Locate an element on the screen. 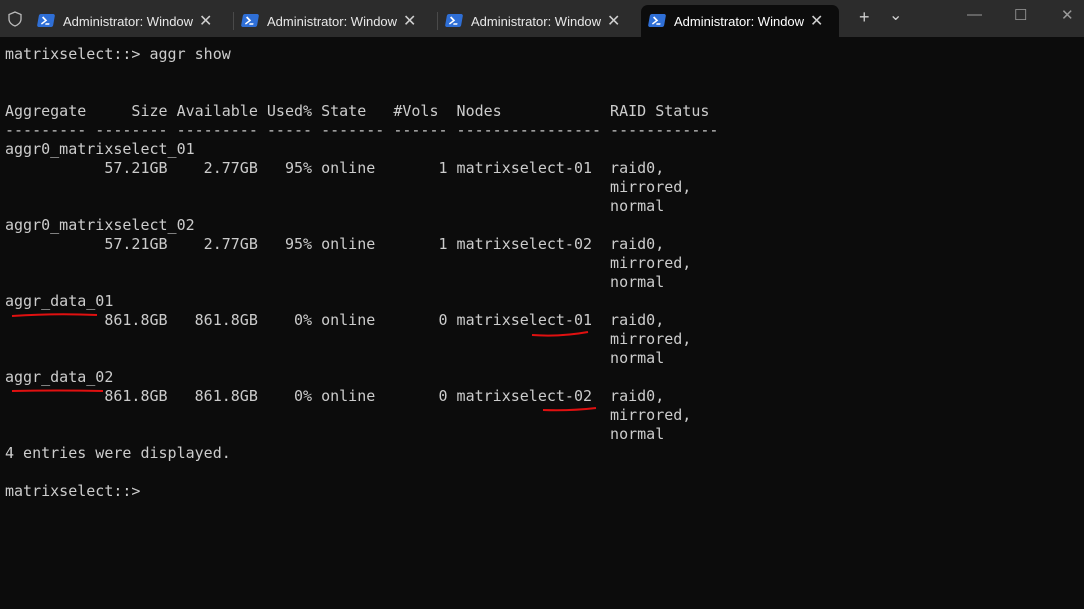 The height and width of the screenshot is (609, 1084). terminal-line: 4 entries were displayed. is located at coordinates (118, 453).